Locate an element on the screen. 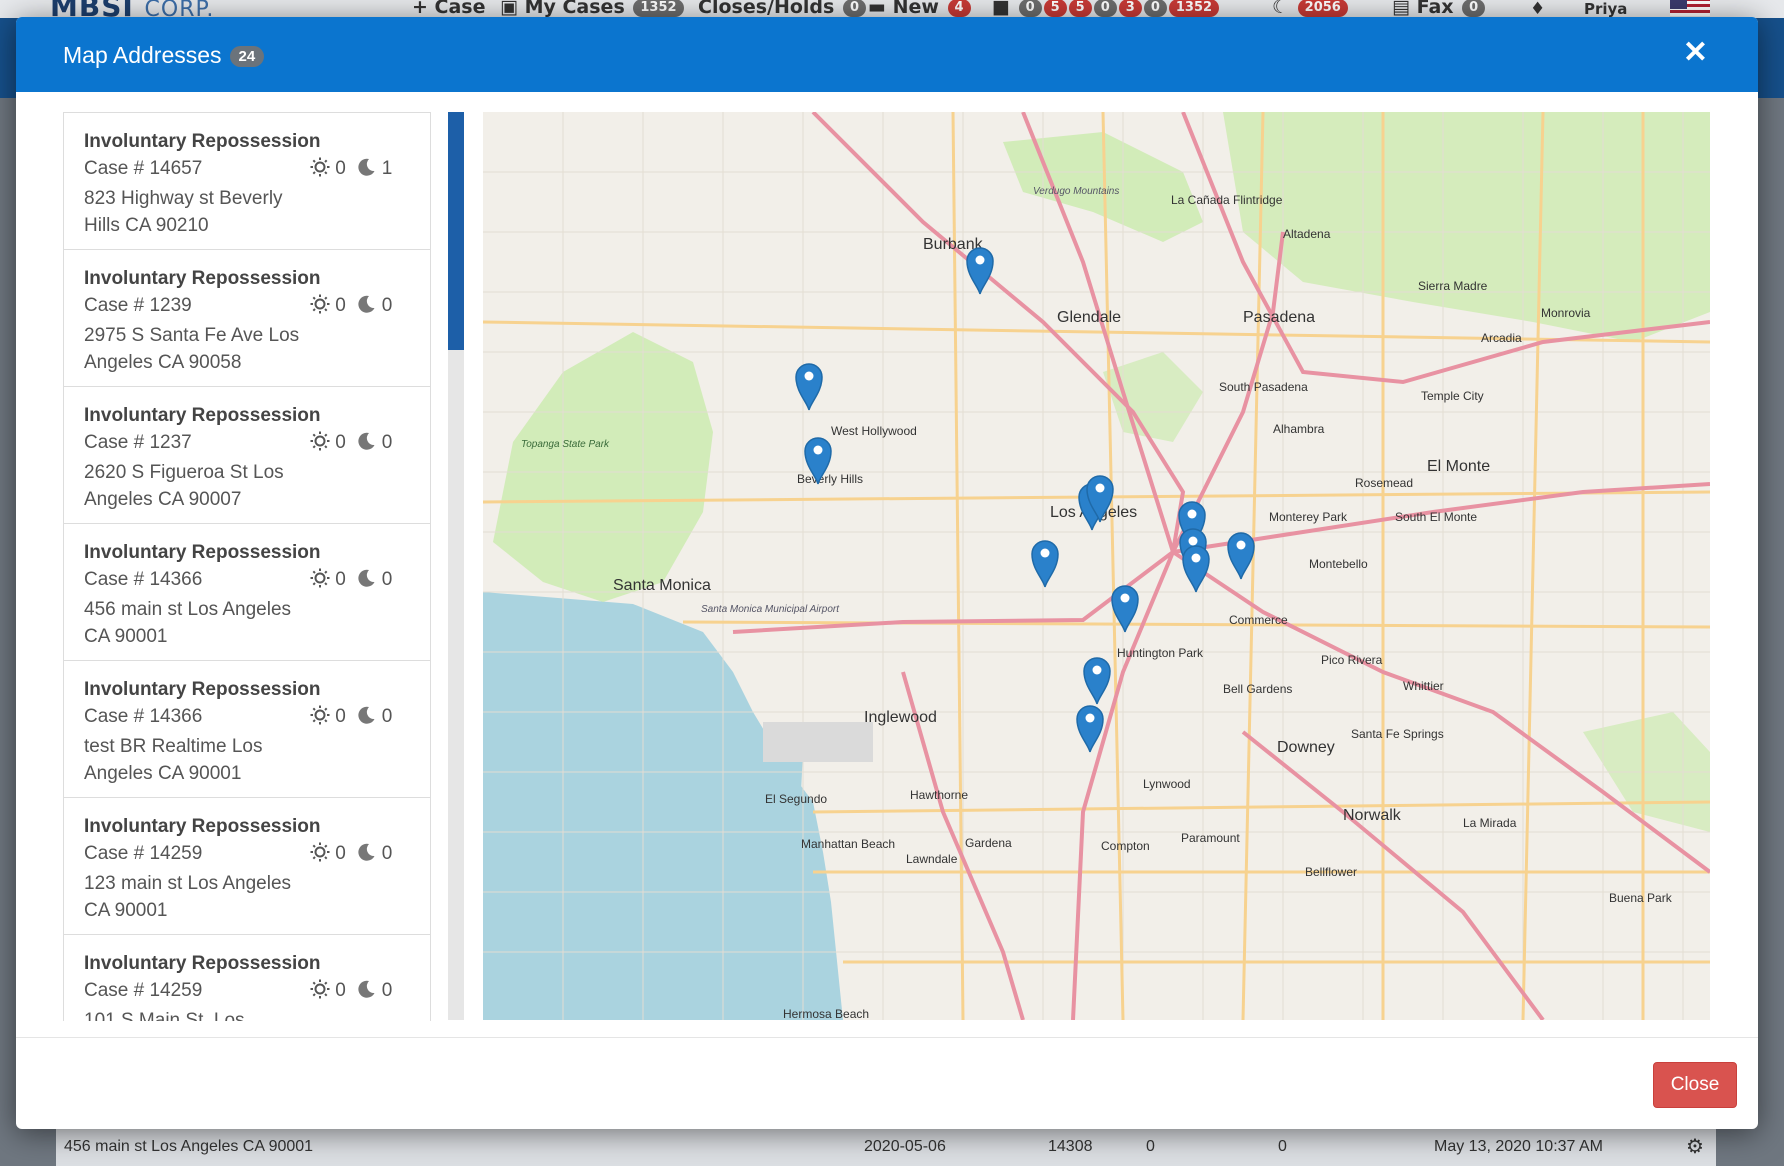 This screenshot has width=1784, height=1166. map-label: Arcadia is located at coordinates (1501, 338).